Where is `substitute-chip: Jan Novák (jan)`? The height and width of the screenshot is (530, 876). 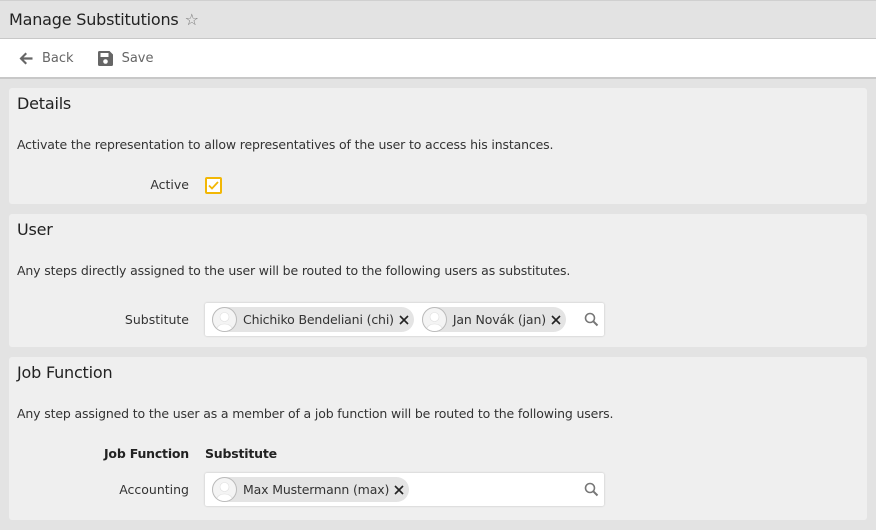
substitute-chip: Jan Novák (jan) is located at coordinates (493, 319).